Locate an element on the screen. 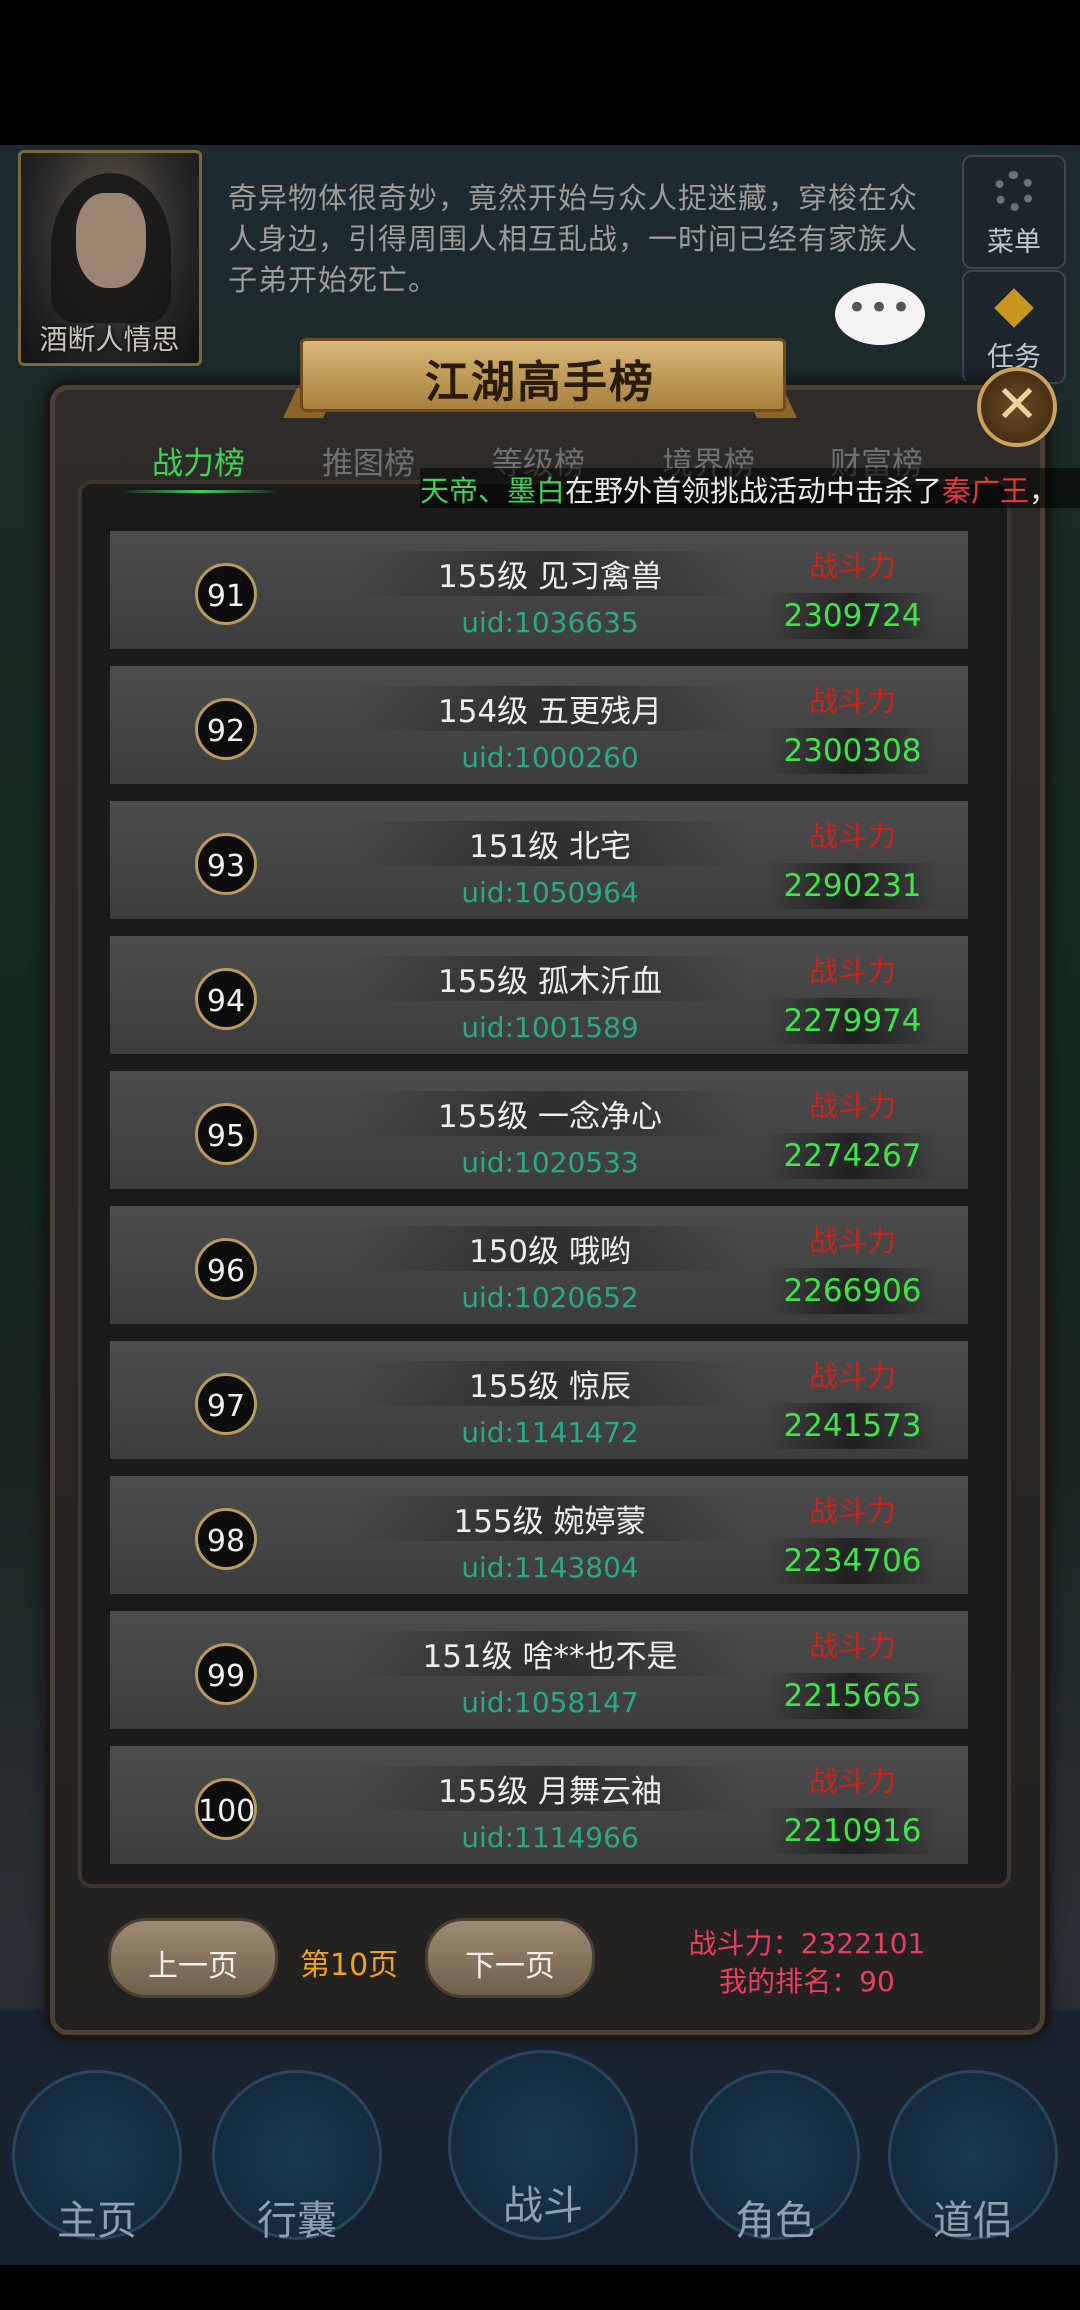 This screenshot has height=2310, width=1080. leaderboard-row: 98 155级 婉婷蒙 uid:1143804 战斗力 2234706 is located at coordinates (539, 1535).